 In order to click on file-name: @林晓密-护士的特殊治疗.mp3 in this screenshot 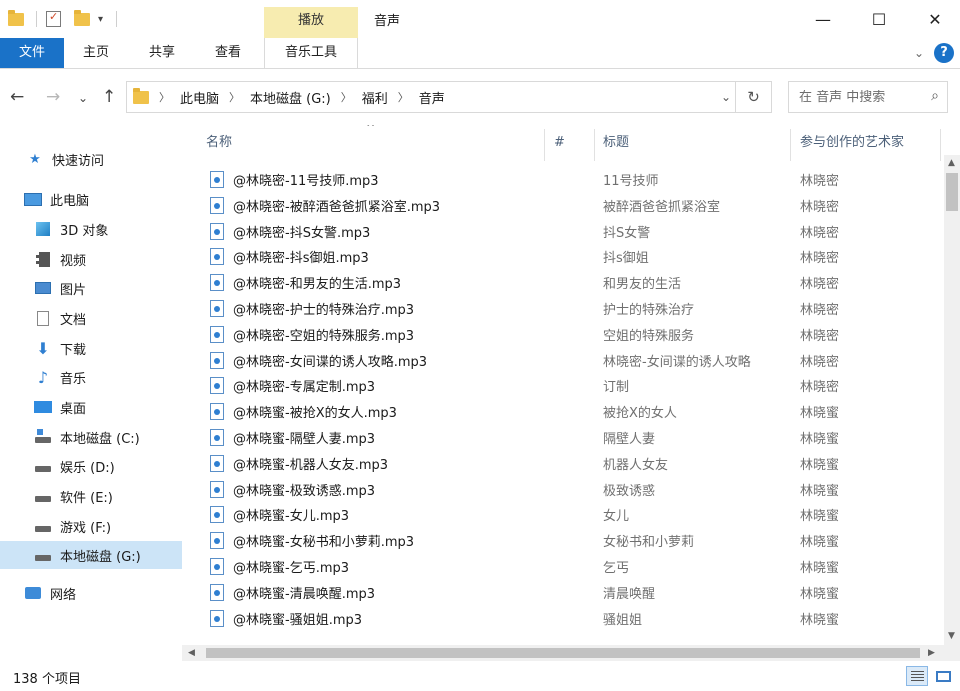, I will do `click(323, 308)`.